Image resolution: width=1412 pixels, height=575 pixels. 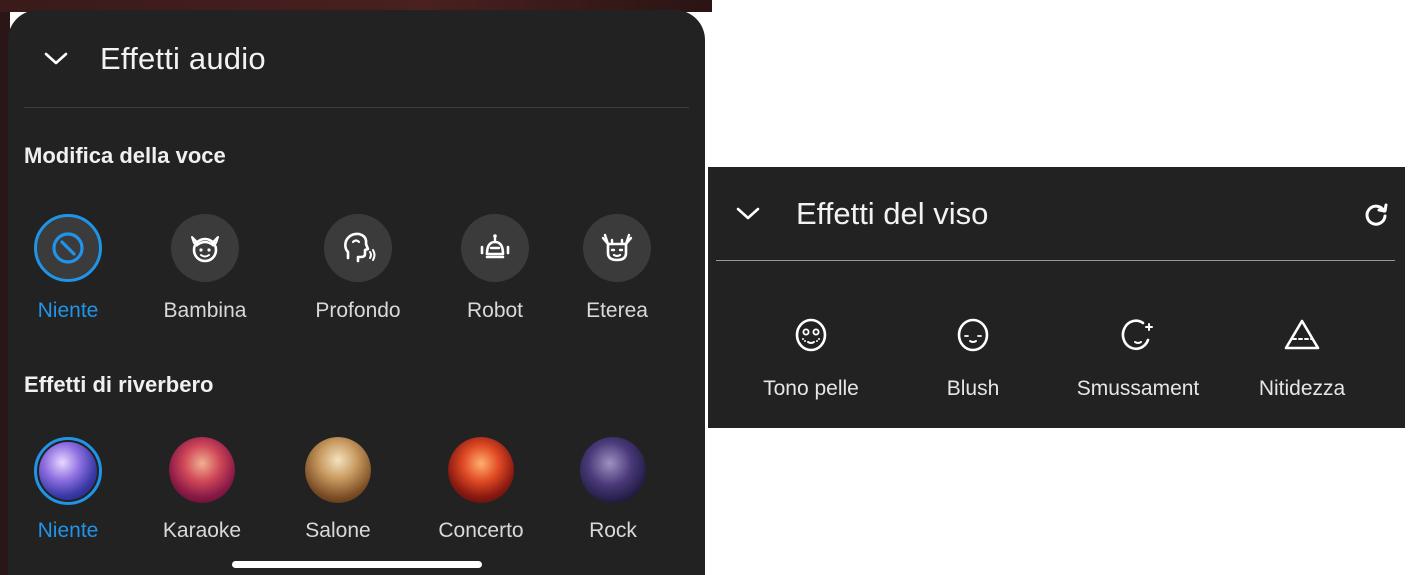 I want to click on reverb-option-label: Niente, so click(x=68, y=530).